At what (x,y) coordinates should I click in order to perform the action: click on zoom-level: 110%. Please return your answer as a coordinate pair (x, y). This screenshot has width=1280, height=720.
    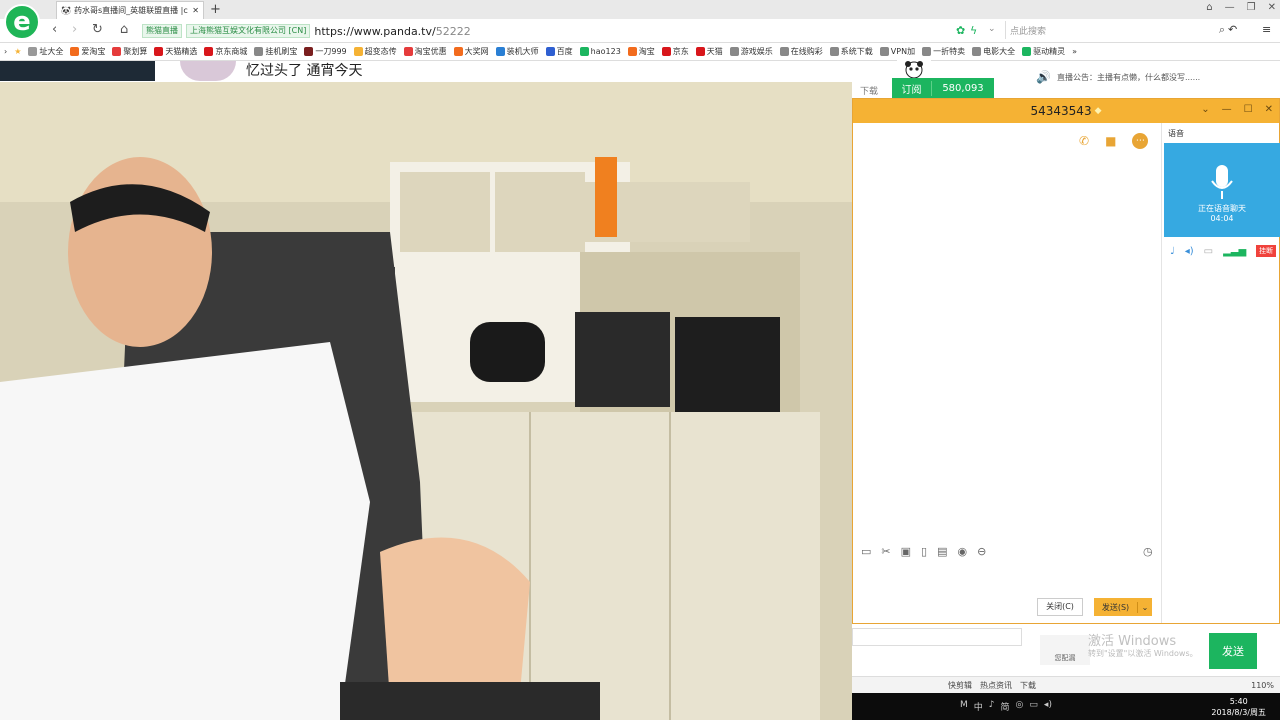
    Looking at the image, I should click on (1262, 685).